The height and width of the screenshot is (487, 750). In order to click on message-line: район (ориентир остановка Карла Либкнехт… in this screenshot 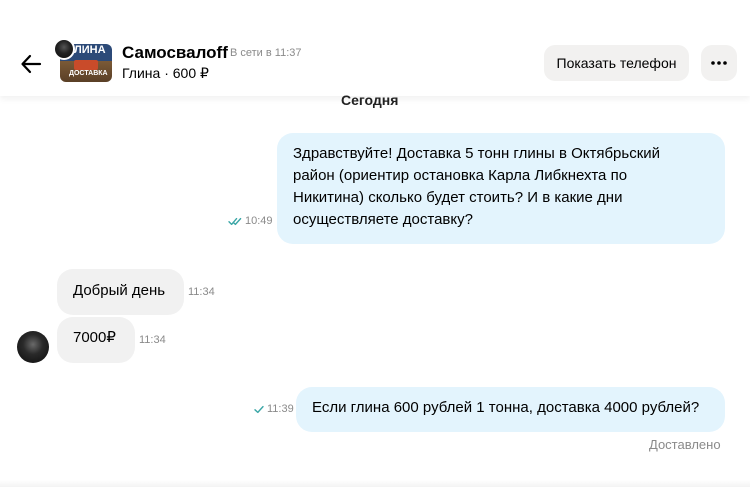, I will do `click(460, 175)`.